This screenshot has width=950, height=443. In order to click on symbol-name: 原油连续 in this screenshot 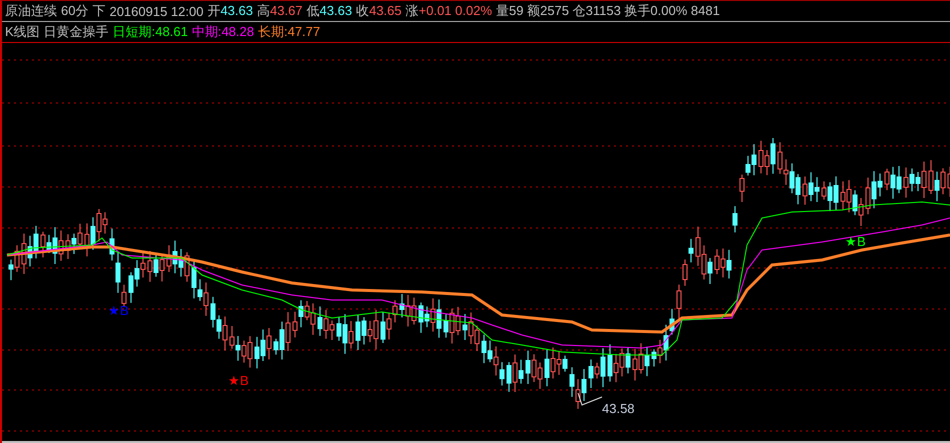, I will do `click(31, 11)`.